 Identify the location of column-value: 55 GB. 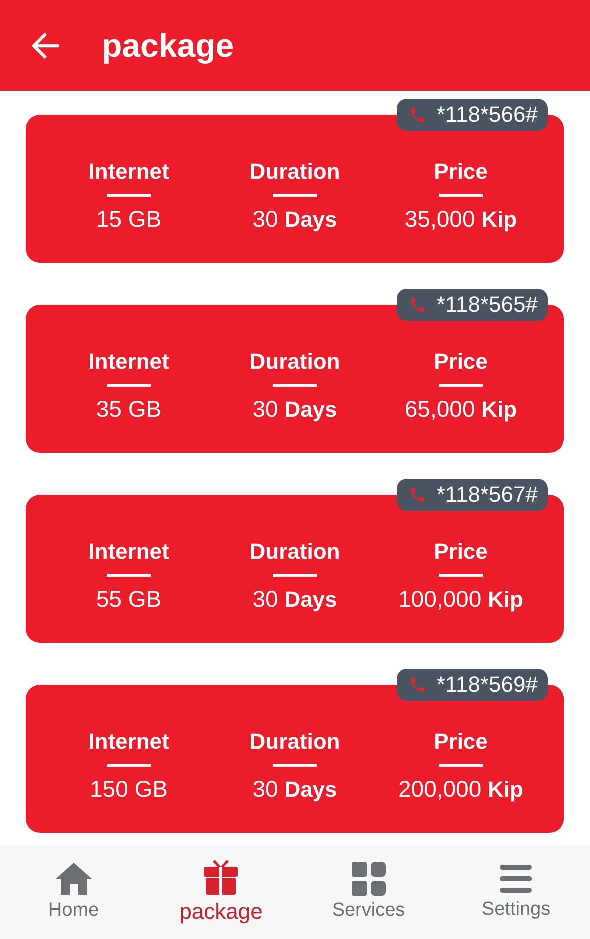
(129, 599).